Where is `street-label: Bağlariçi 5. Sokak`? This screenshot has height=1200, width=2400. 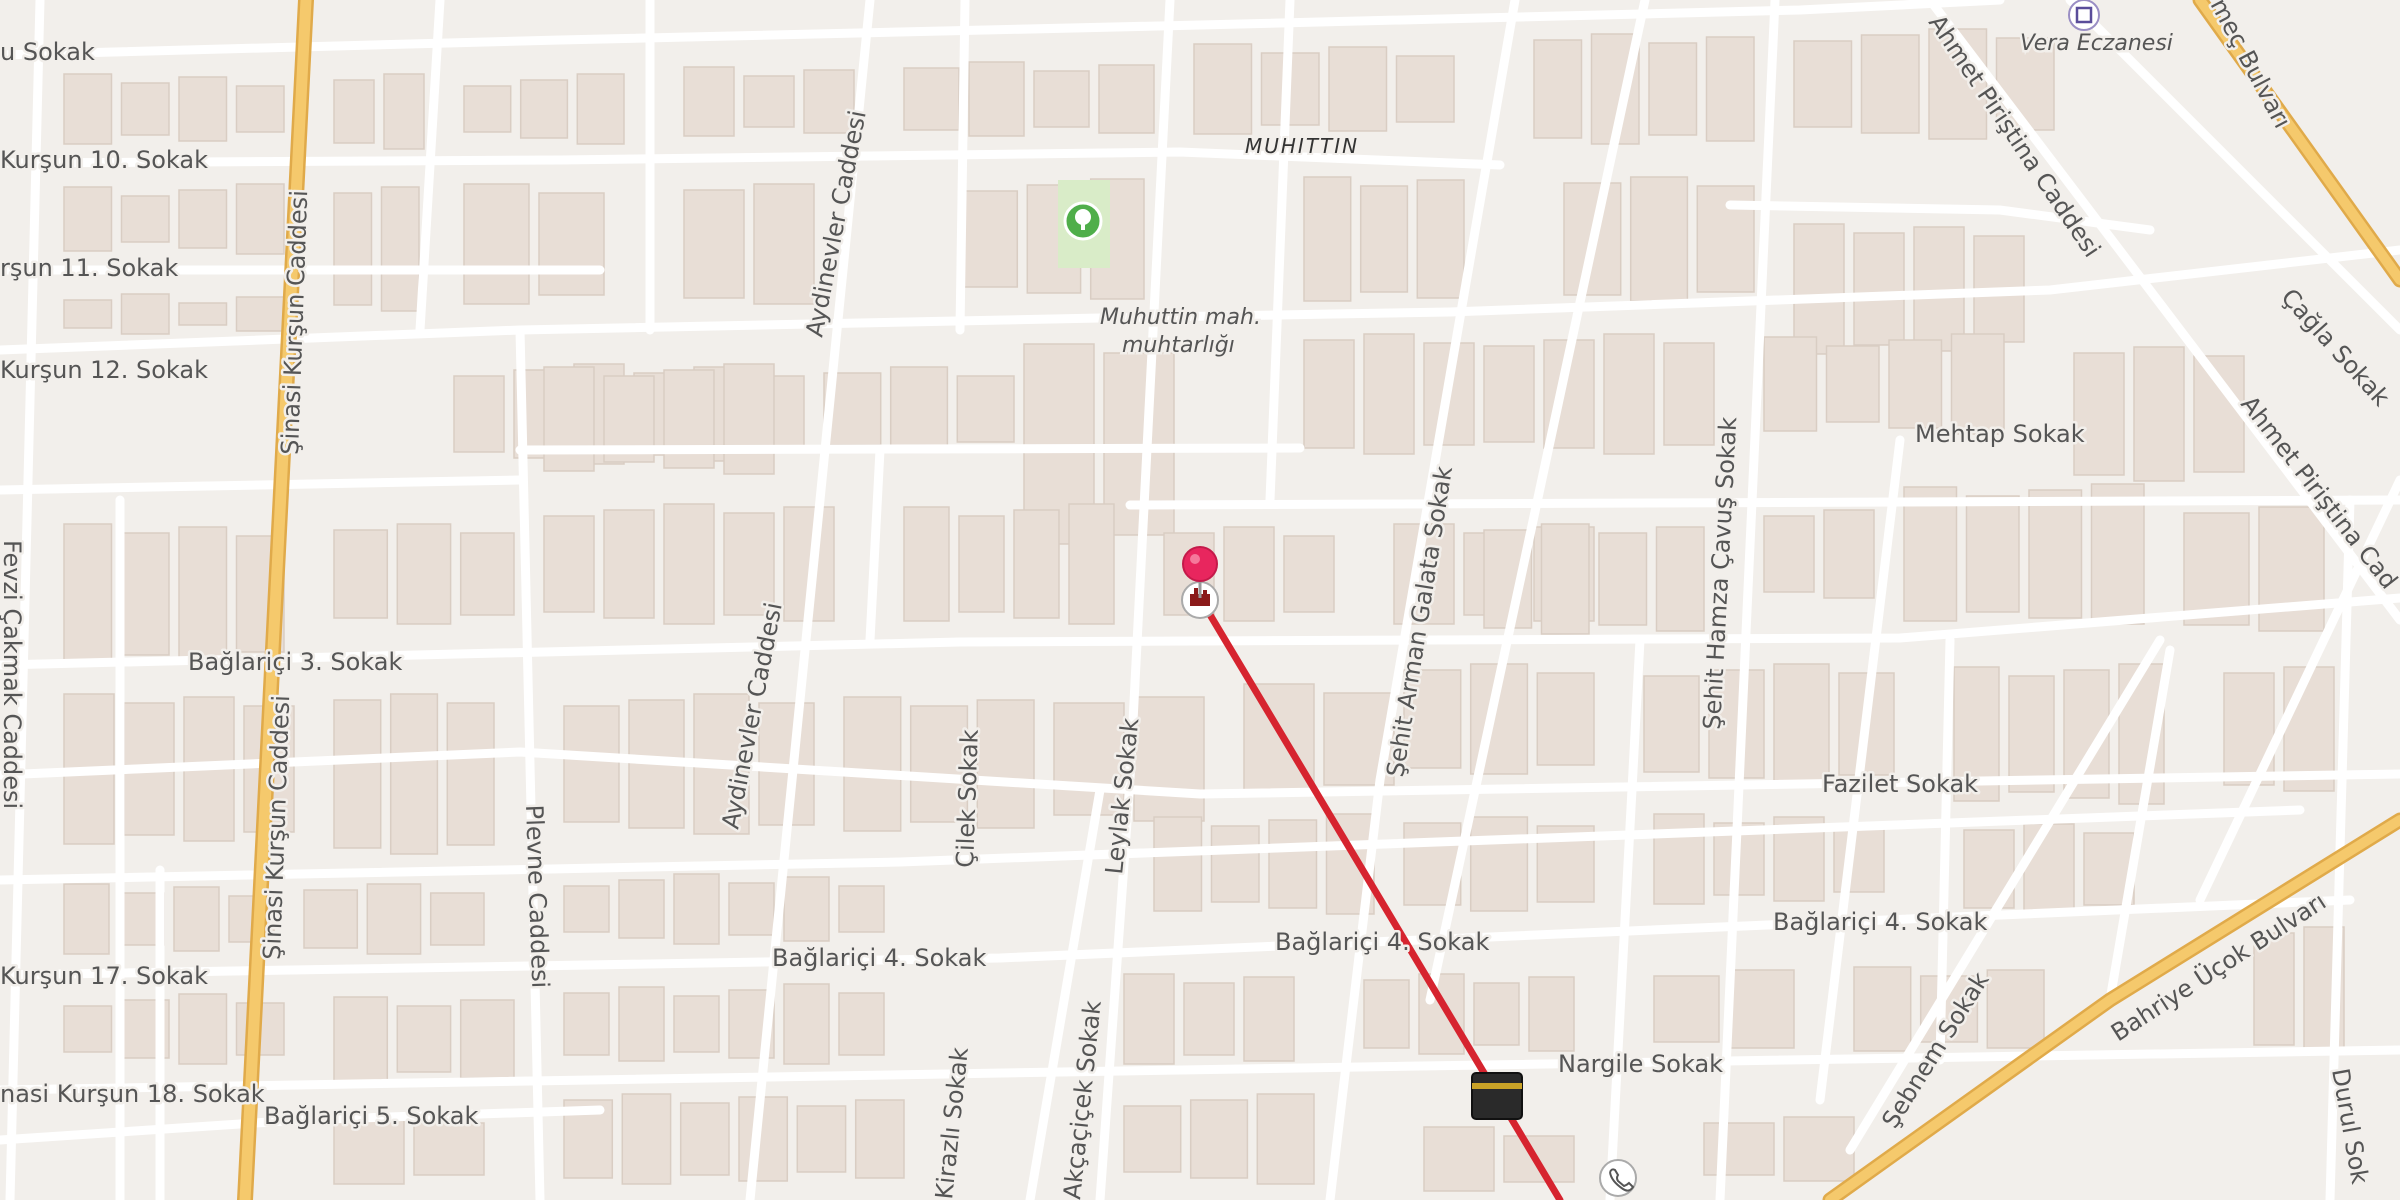 street-label: Bağlariçi 5. Sokak is located at coordinates (371, 1116).